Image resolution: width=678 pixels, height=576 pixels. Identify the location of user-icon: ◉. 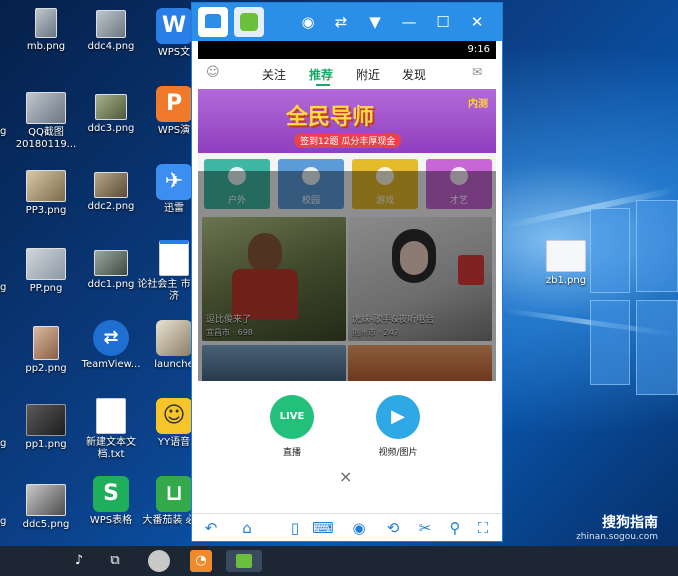
(308, 22).